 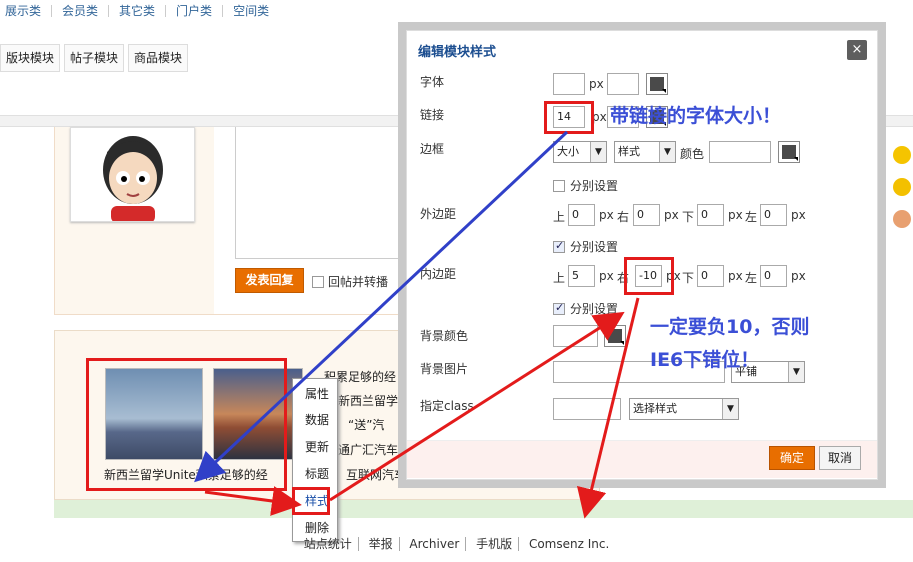 What do you see at coordinates (477, 406) in the screenshot?
I see `red-arrow-to-bg` at bounding box center [477, 406].